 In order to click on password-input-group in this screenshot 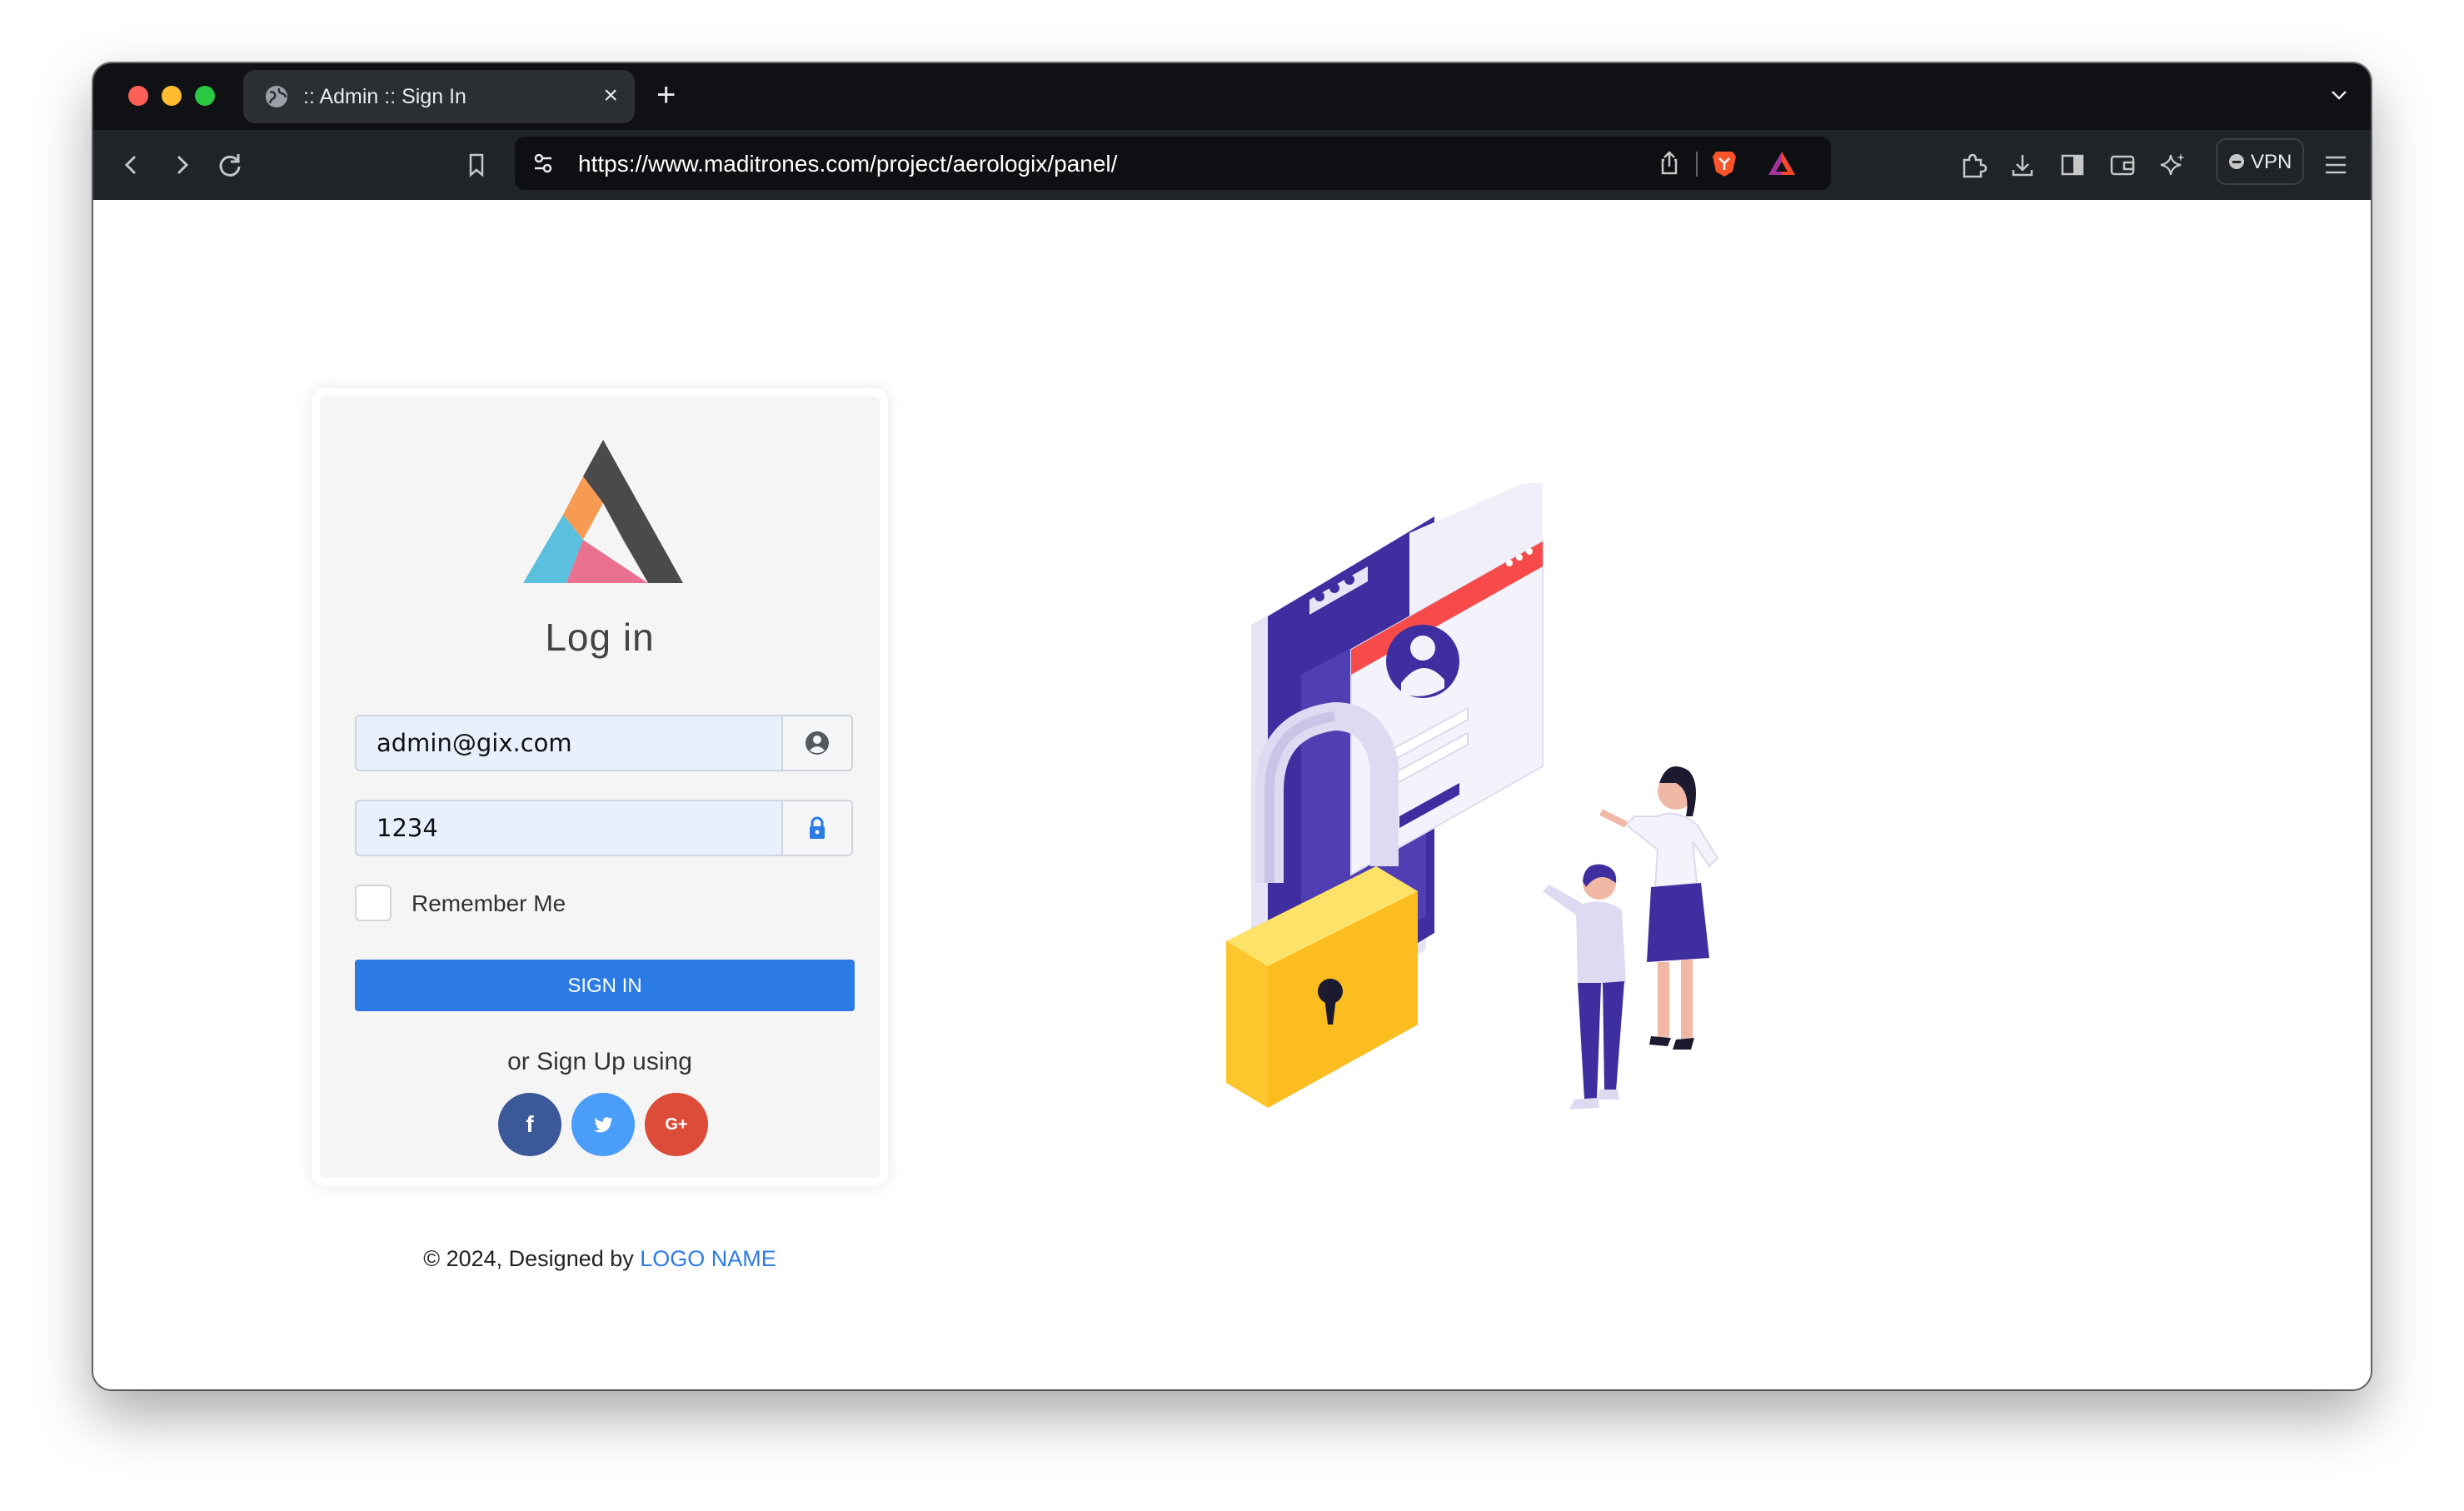, I will do `click(604, 828)`.